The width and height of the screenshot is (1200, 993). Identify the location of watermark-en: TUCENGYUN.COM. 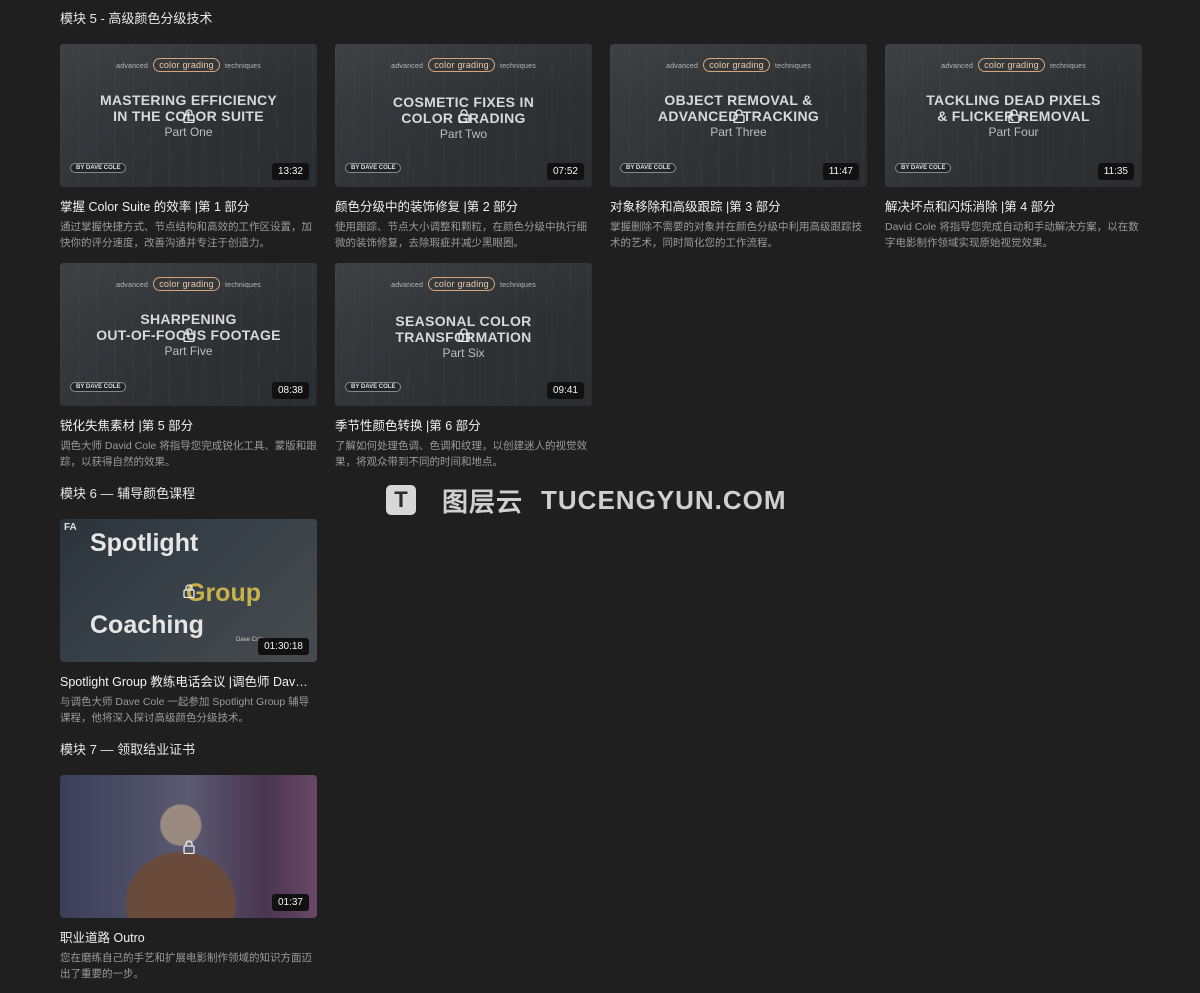
(664, 499).